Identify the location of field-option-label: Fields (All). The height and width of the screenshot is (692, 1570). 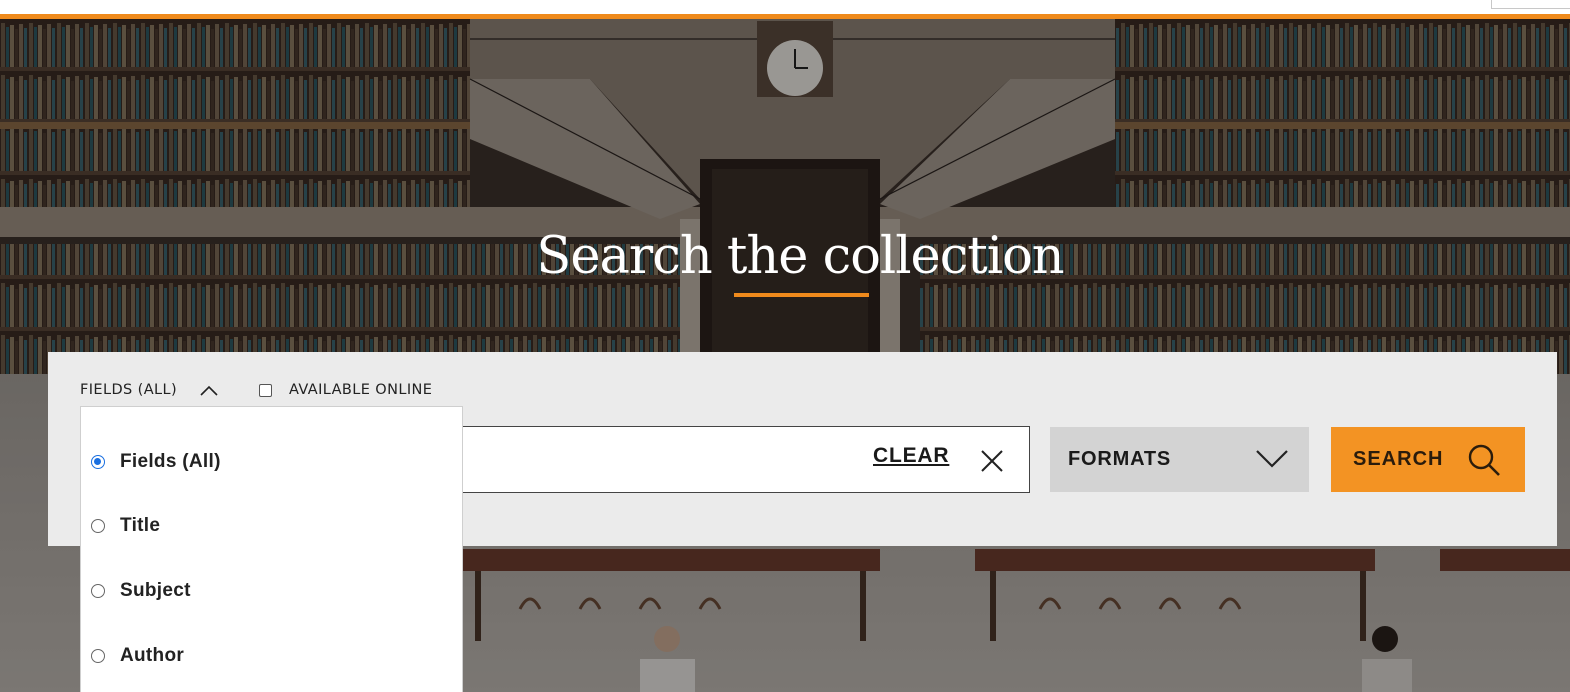
(170, 461).